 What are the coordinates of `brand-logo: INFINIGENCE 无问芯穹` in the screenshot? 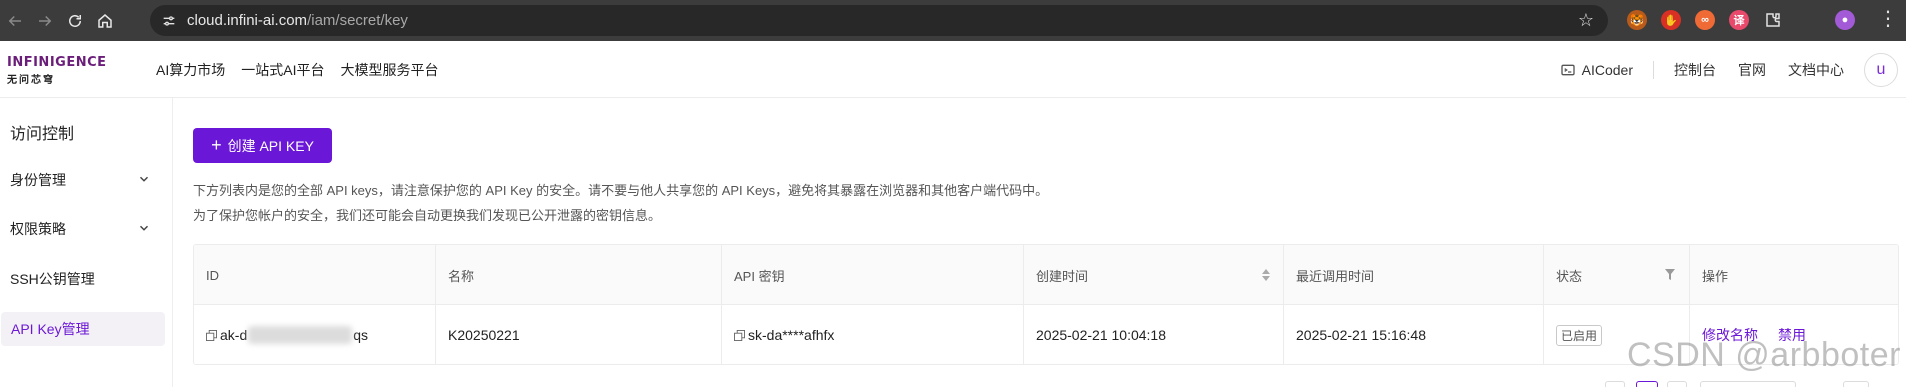 It's located at (57, 70).